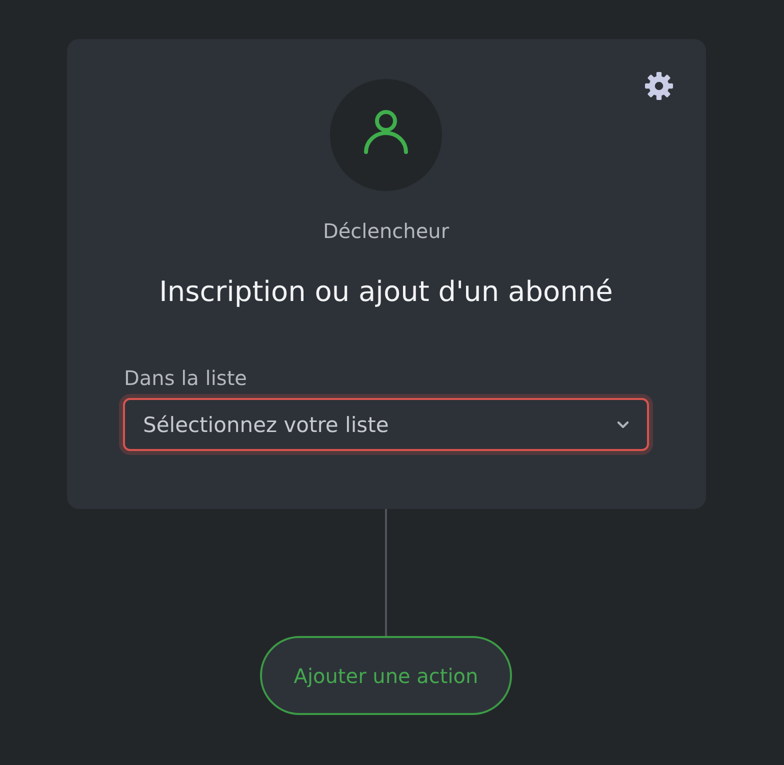 Image resolution: width=784 pixels, height=765 pixels. Describe the element at coordinates (185, 378) in the screenshot. I see `field-label: Dans la liste` at that location.